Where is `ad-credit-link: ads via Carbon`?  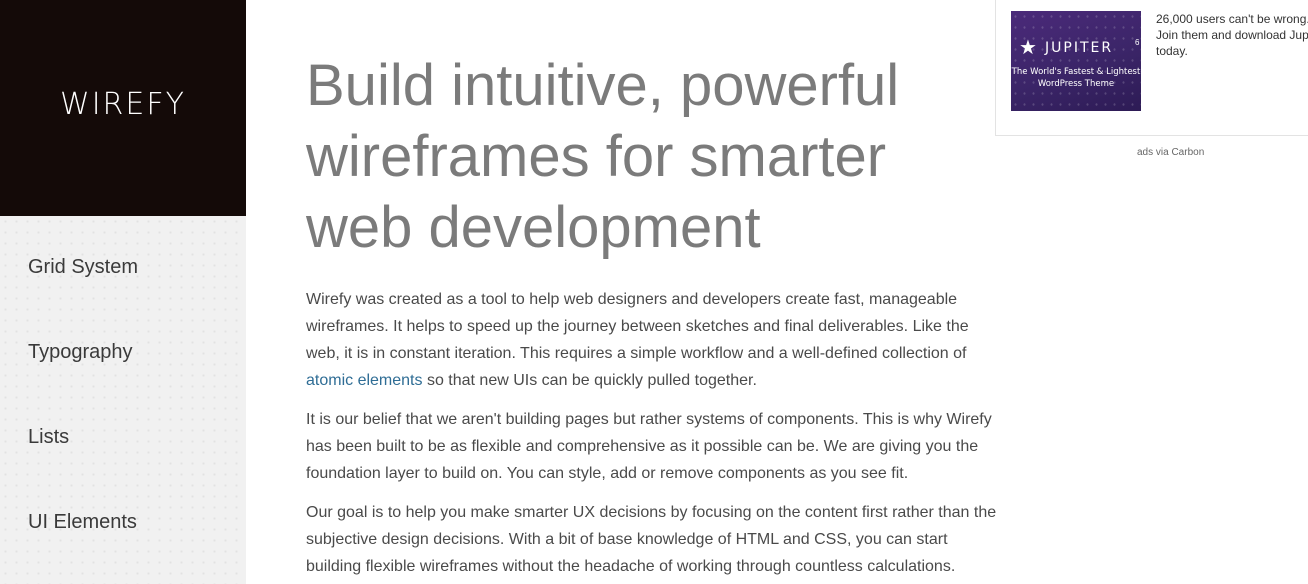 ad-credit-link: ads via Carbon is located at coordinates (1170, 152).